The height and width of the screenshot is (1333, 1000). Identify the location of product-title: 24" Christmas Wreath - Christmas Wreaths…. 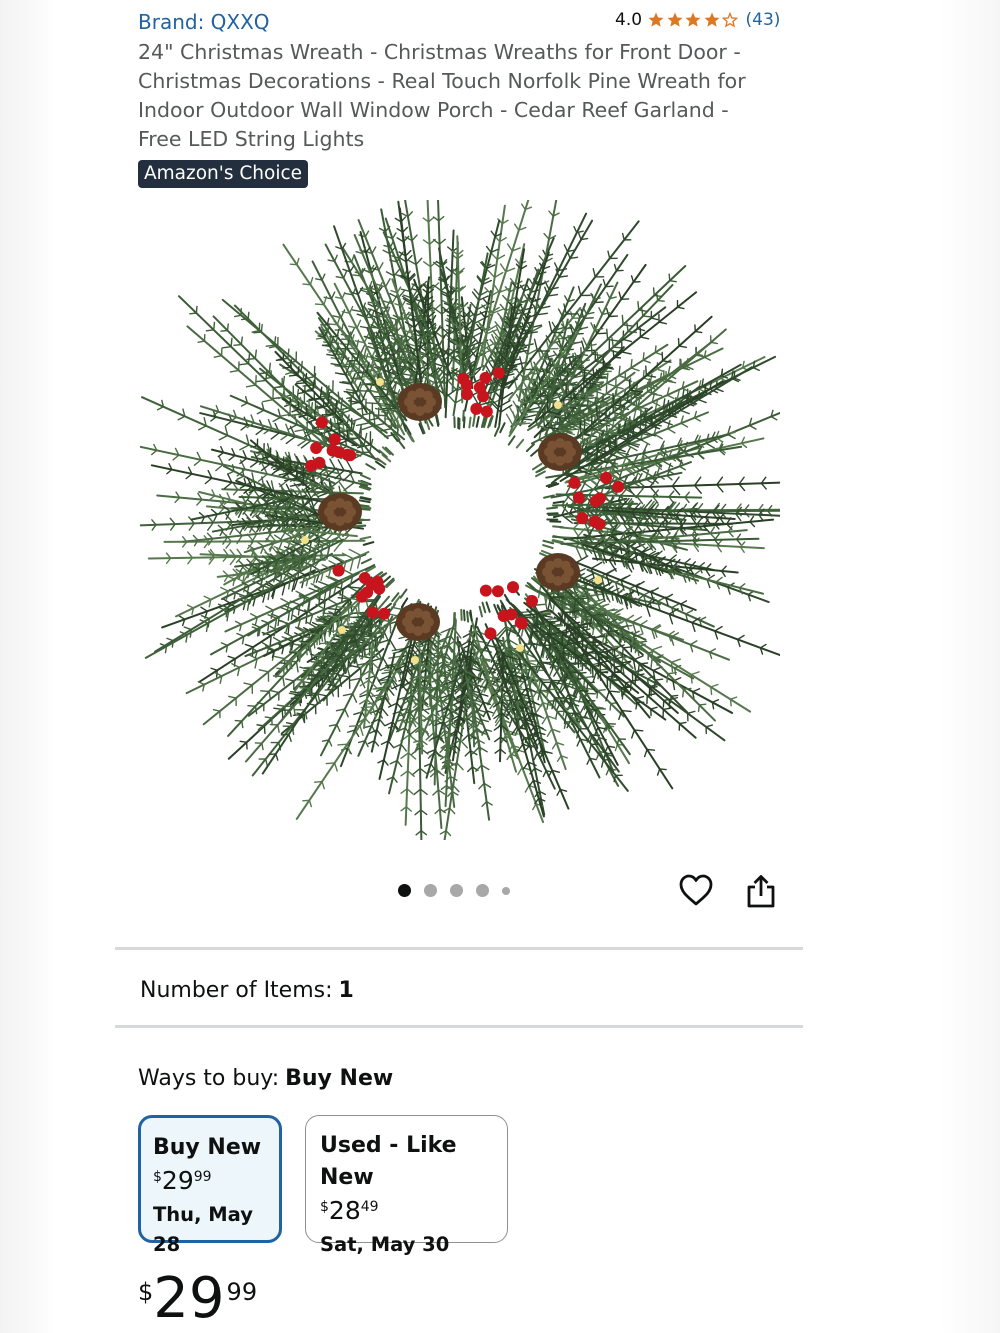
(442, 95).